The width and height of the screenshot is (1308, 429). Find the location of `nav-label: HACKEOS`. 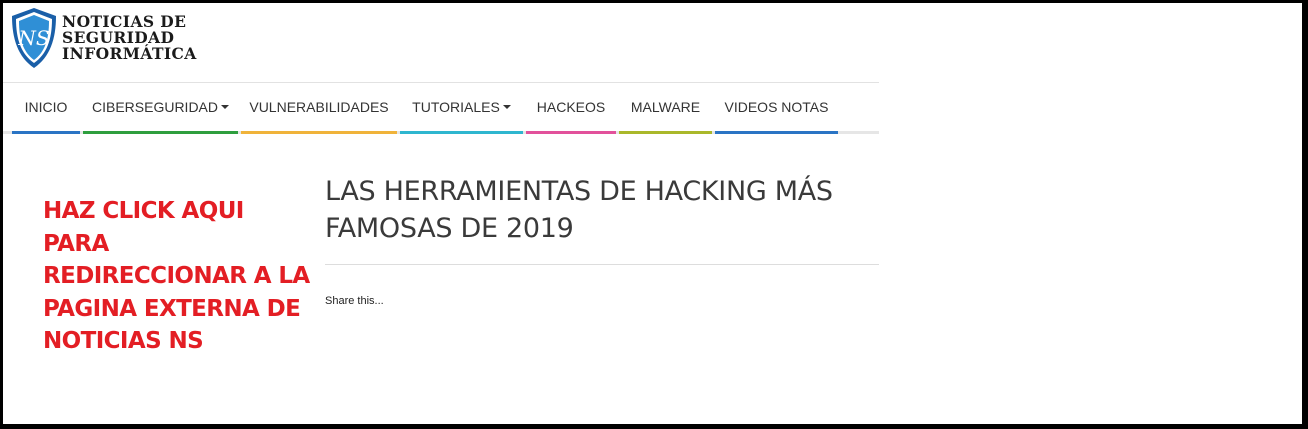

nav-label: HACKEOS is located at coordinates (571, 107).